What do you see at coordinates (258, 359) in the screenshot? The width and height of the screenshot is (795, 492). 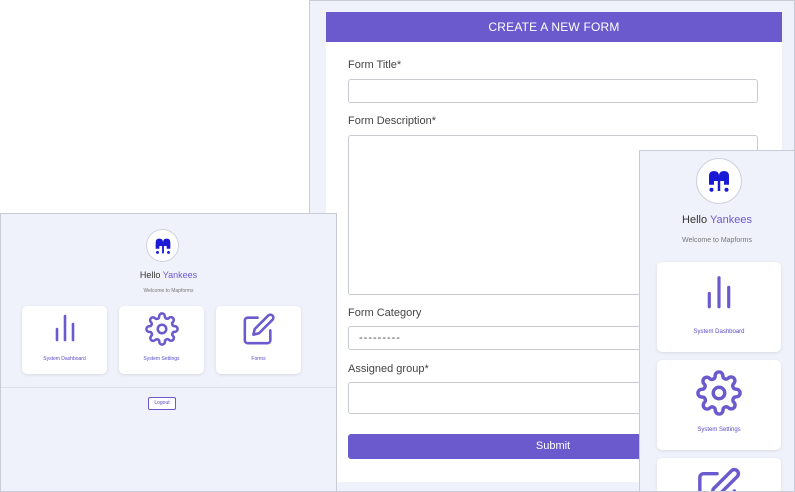 I see `tile-label: Forms` at bounding box center [258, 359].